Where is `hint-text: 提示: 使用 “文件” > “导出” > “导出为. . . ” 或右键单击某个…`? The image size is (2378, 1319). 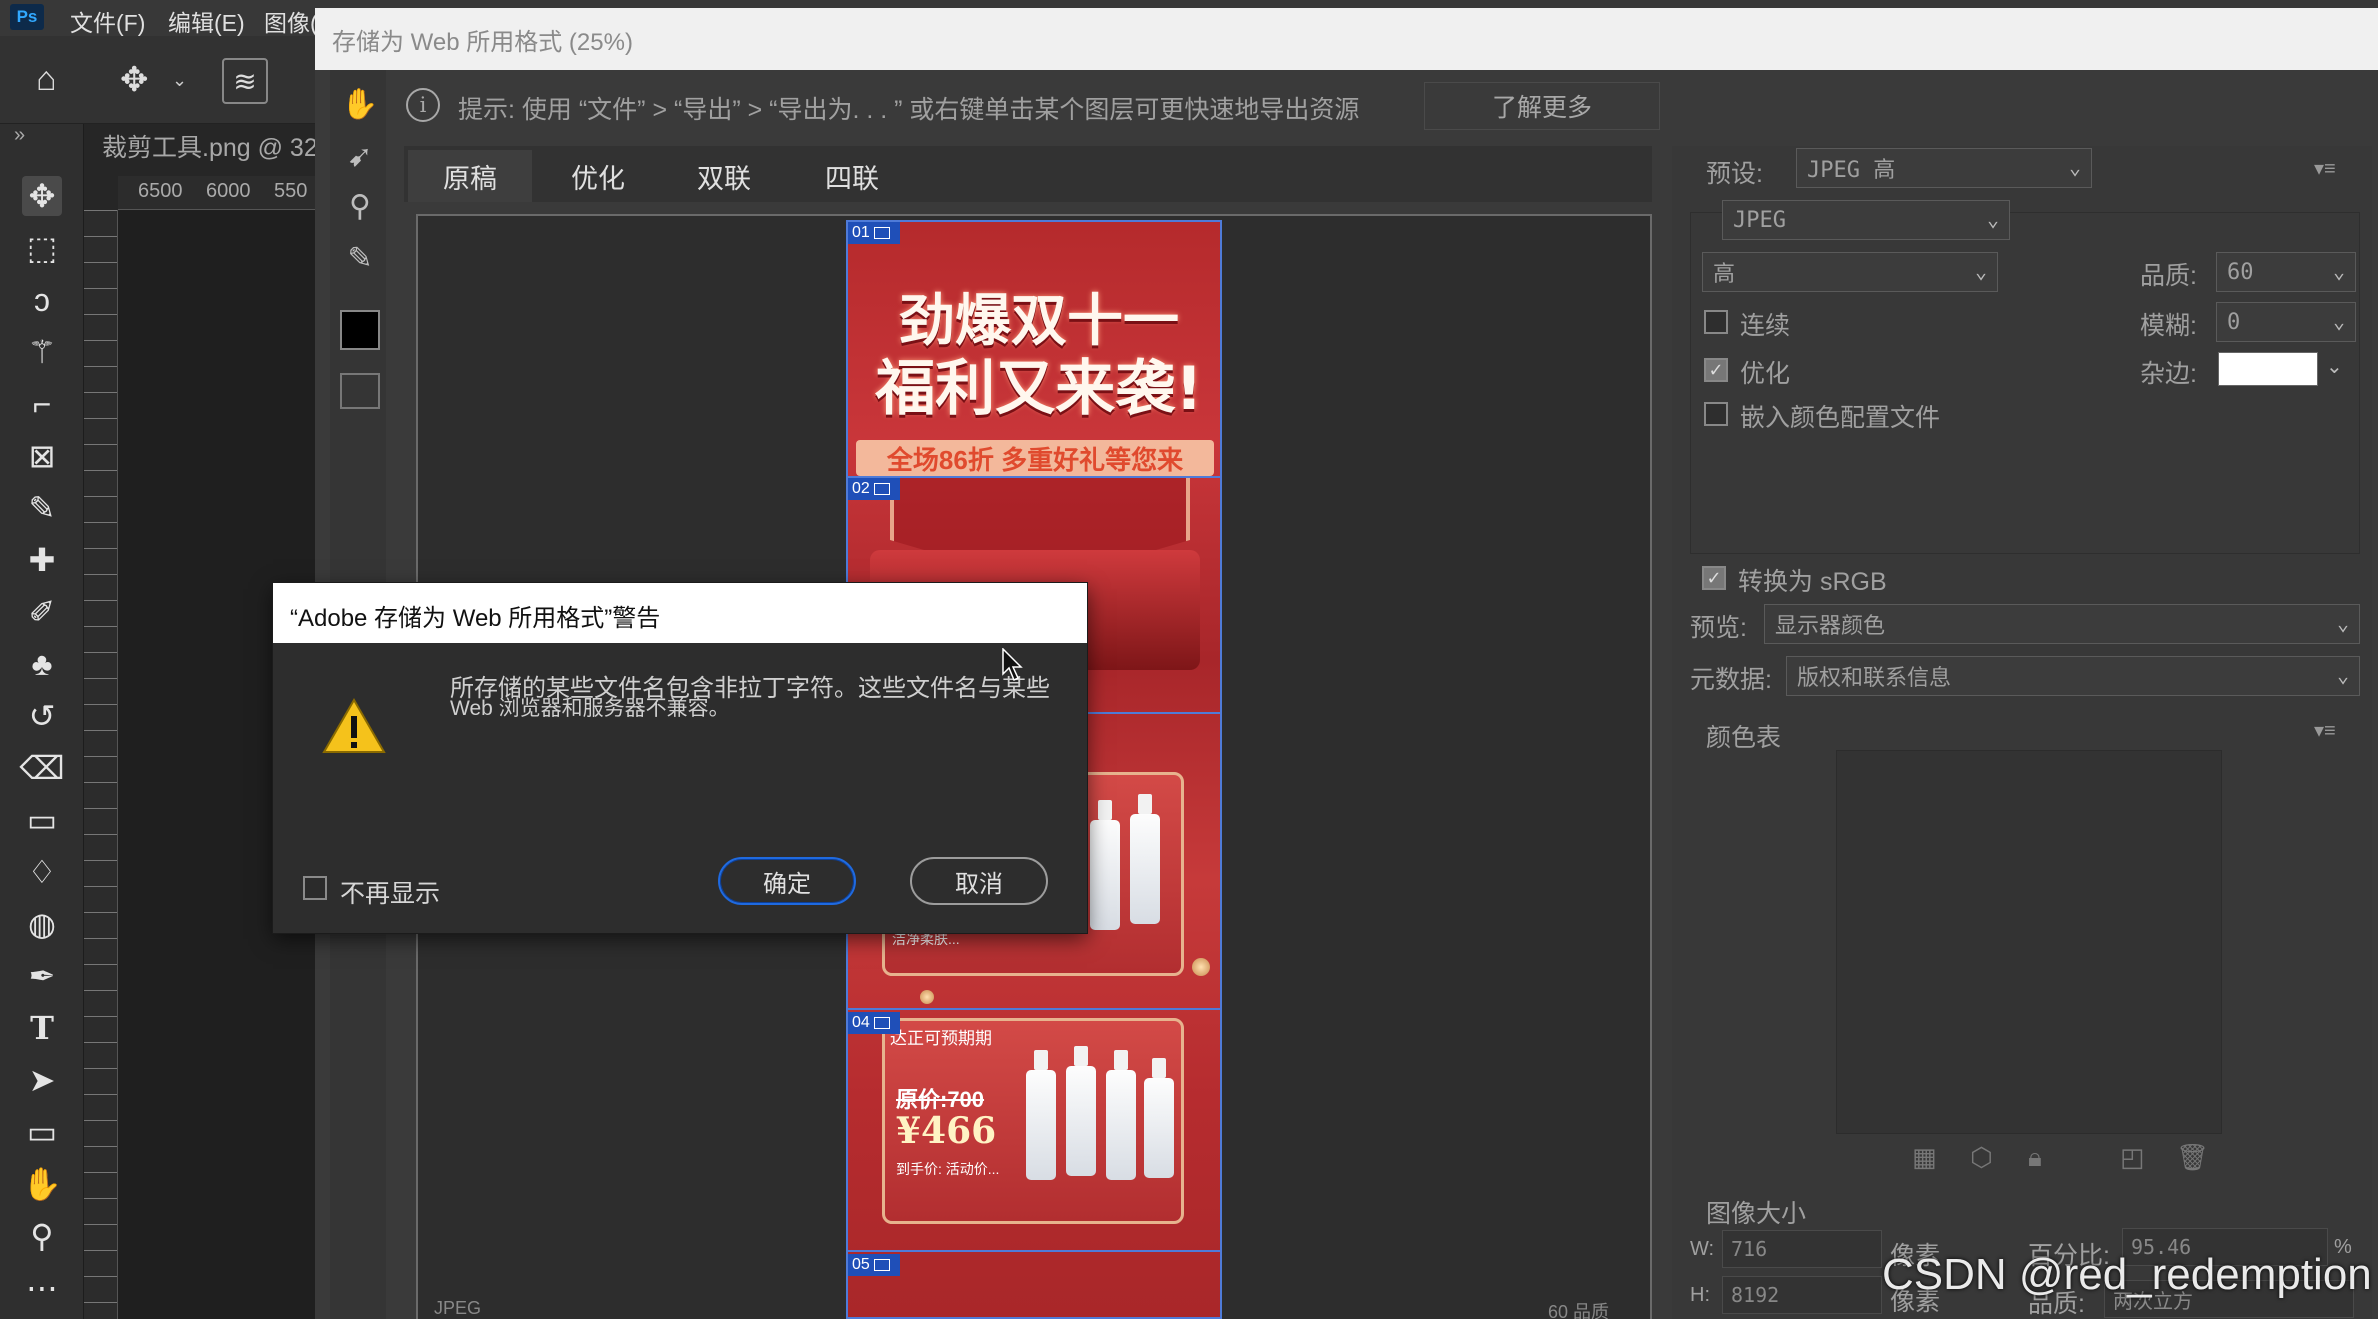 hint-text: 提示: 使用 “文件” > “导出” > “导出为. . . ” 或右键单击某个… is located at coordinates (909, 110).